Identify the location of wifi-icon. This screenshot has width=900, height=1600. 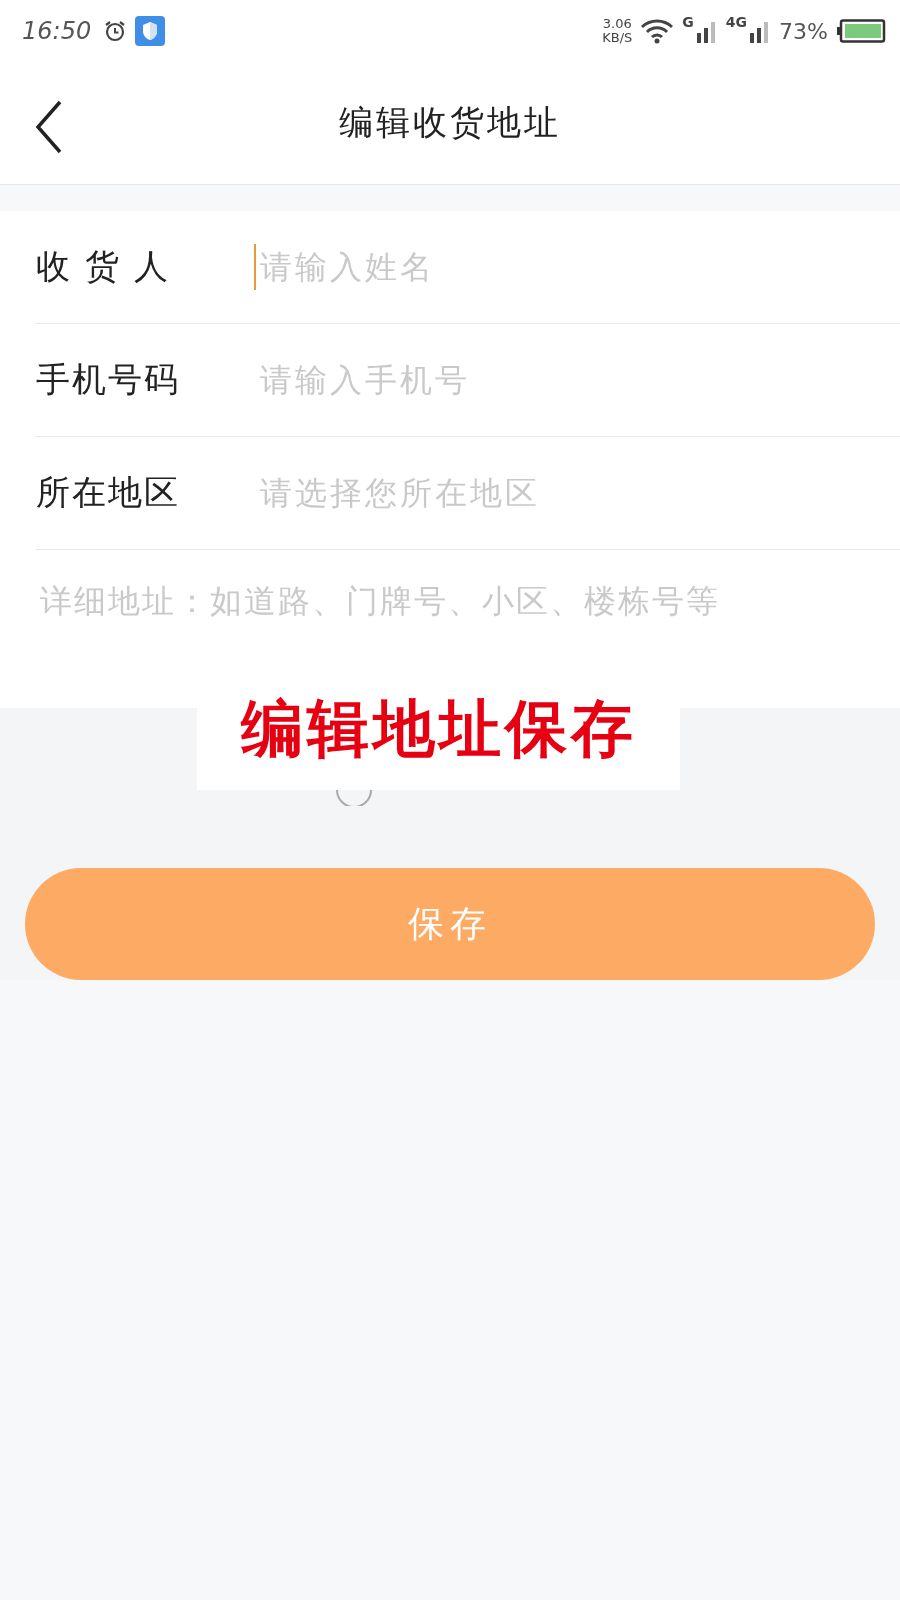
(657, 31).